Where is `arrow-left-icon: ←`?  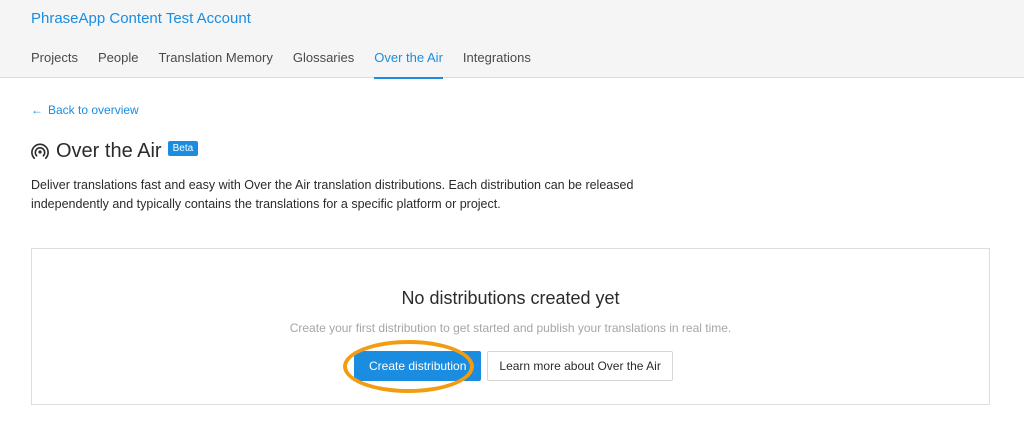 arrow-left-icon: ← is located at coordinates (37, 110).